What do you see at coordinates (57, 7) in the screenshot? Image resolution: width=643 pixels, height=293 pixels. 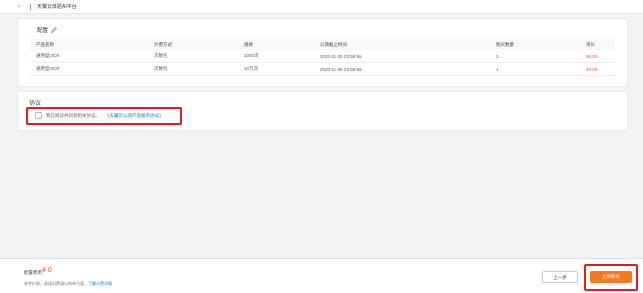 I see `page-title: 天翼云体验AI平台` at bounding box center [57, 7].